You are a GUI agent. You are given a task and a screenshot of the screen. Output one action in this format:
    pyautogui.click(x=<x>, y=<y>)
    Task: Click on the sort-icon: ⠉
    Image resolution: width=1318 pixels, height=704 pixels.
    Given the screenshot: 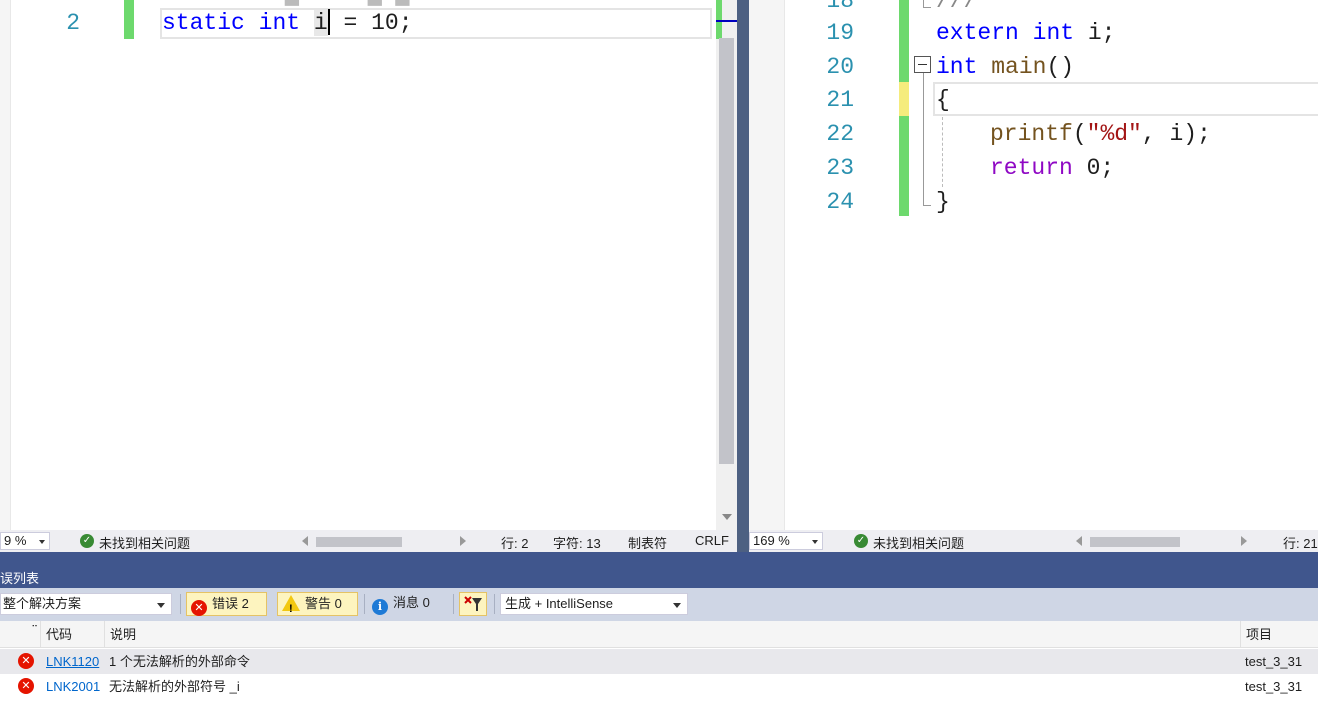 What is the action you would take?
    pyautogui.click(x=24, y=634)
    